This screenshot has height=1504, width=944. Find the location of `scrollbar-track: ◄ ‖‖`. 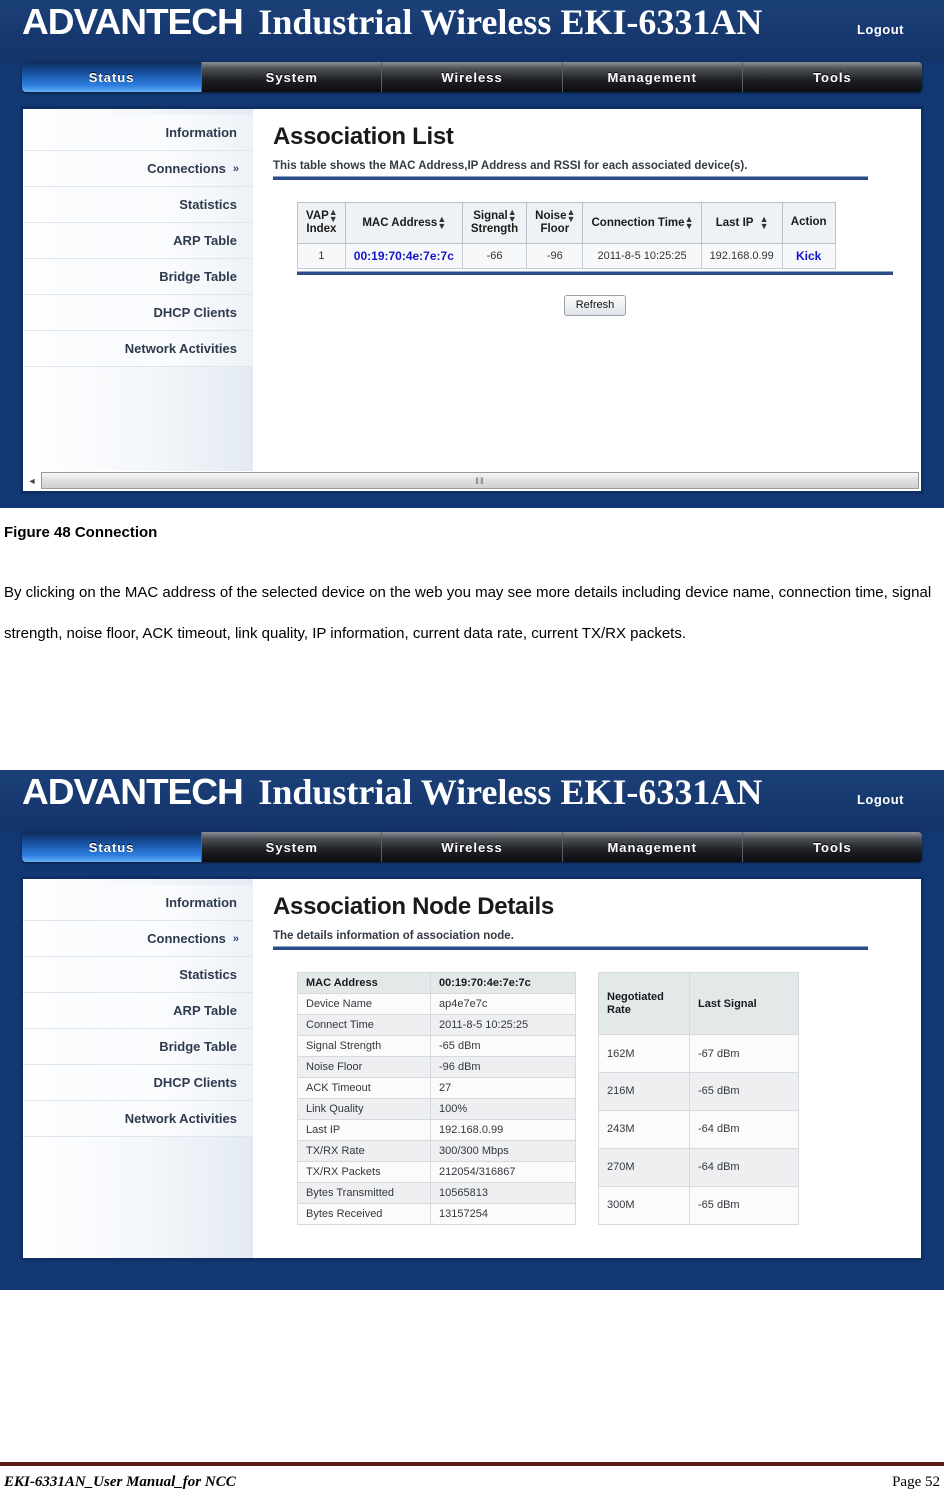

scrollbar-track: ◄ ‖‖ is located at coordinates (472, 481).